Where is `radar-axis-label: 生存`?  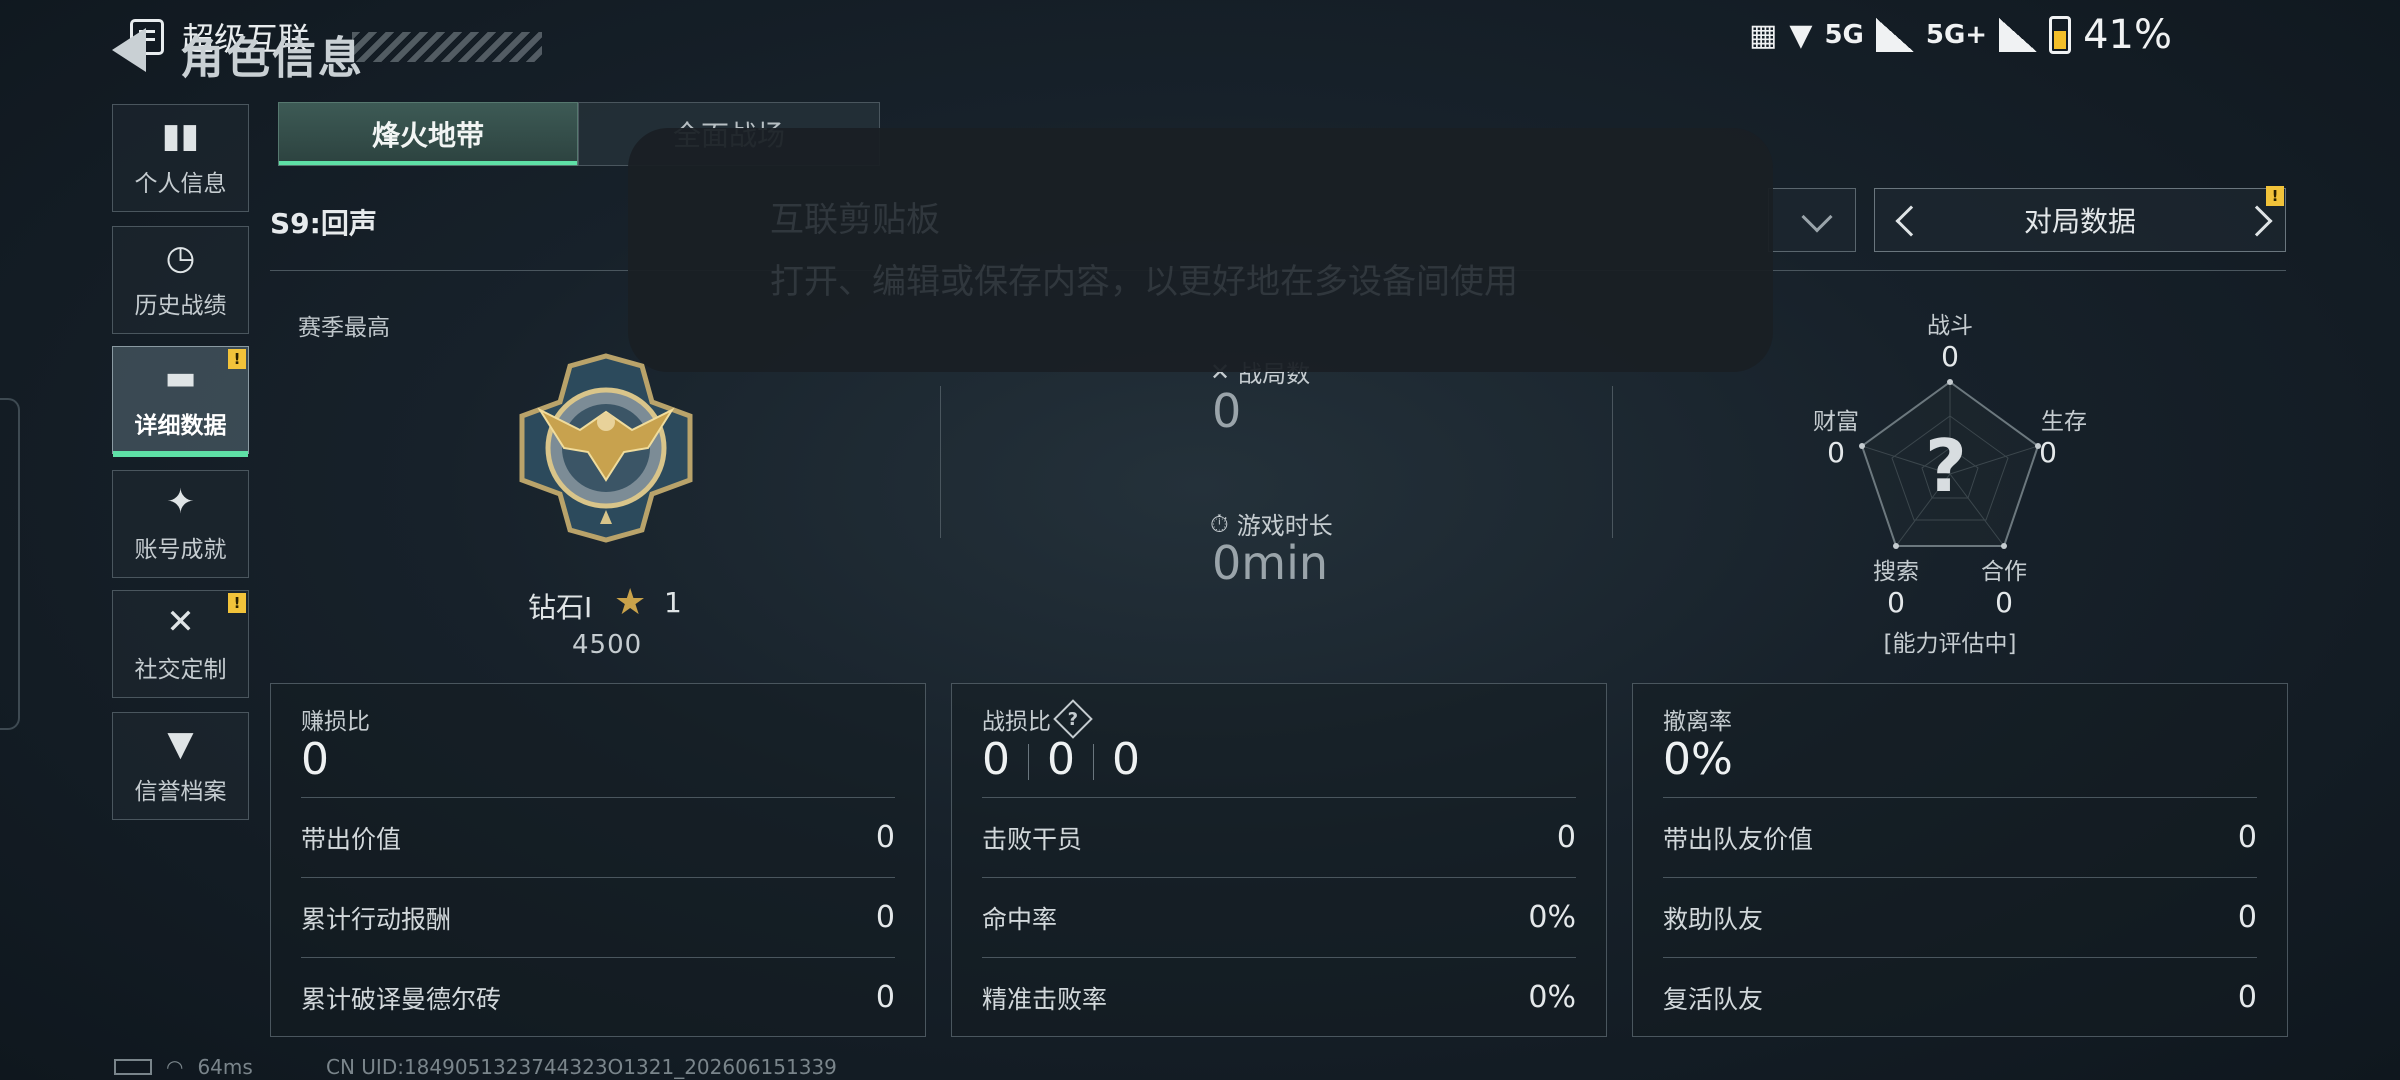
radar-axis-label: 生存 is located at coordinates (2064, 422).